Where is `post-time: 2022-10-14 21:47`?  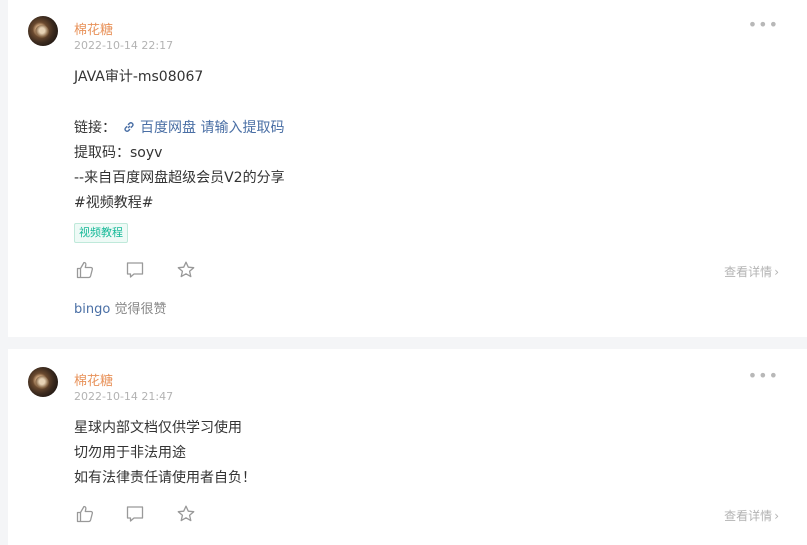
post-time: 2022-10-14 21:47 is located at coordinates (124, 396).